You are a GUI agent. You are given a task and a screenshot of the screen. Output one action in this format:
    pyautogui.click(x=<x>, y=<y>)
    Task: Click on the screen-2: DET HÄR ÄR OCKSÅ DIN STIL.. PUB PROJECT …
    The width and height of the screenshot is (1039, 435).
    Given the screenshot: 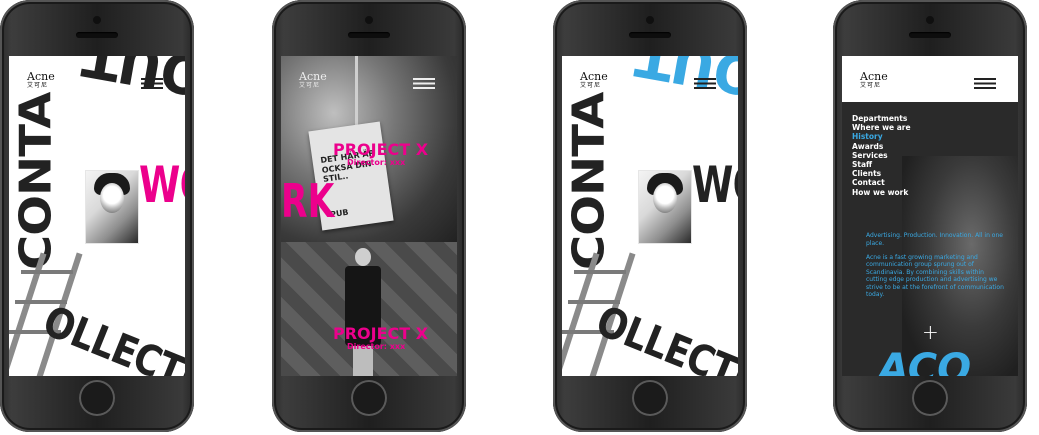 What is the action you would take?
    pyautogui.click(x=369, y=216)
    